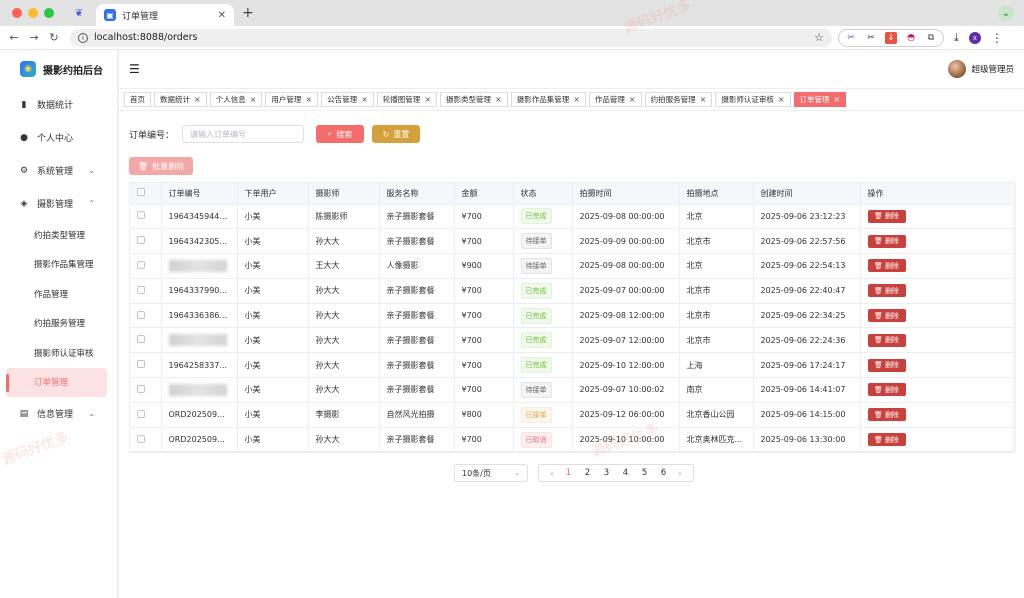  I want to click on tag-0: 首页, so click(137, 99).